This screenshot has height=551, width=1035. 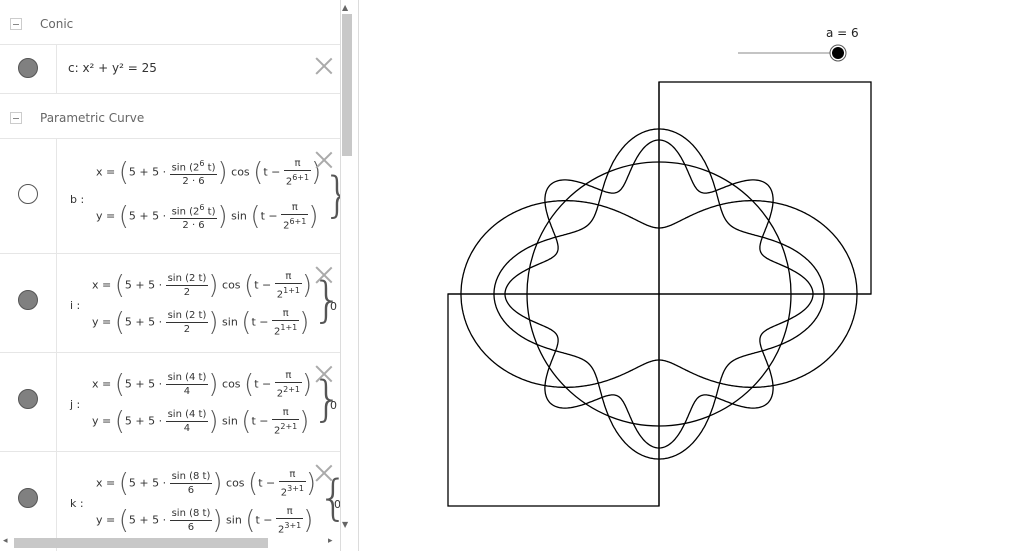 What do you see at coordinates (324, 160) in the screenshot?
I see `delete-b-icon` at bounding box center [324, 160].